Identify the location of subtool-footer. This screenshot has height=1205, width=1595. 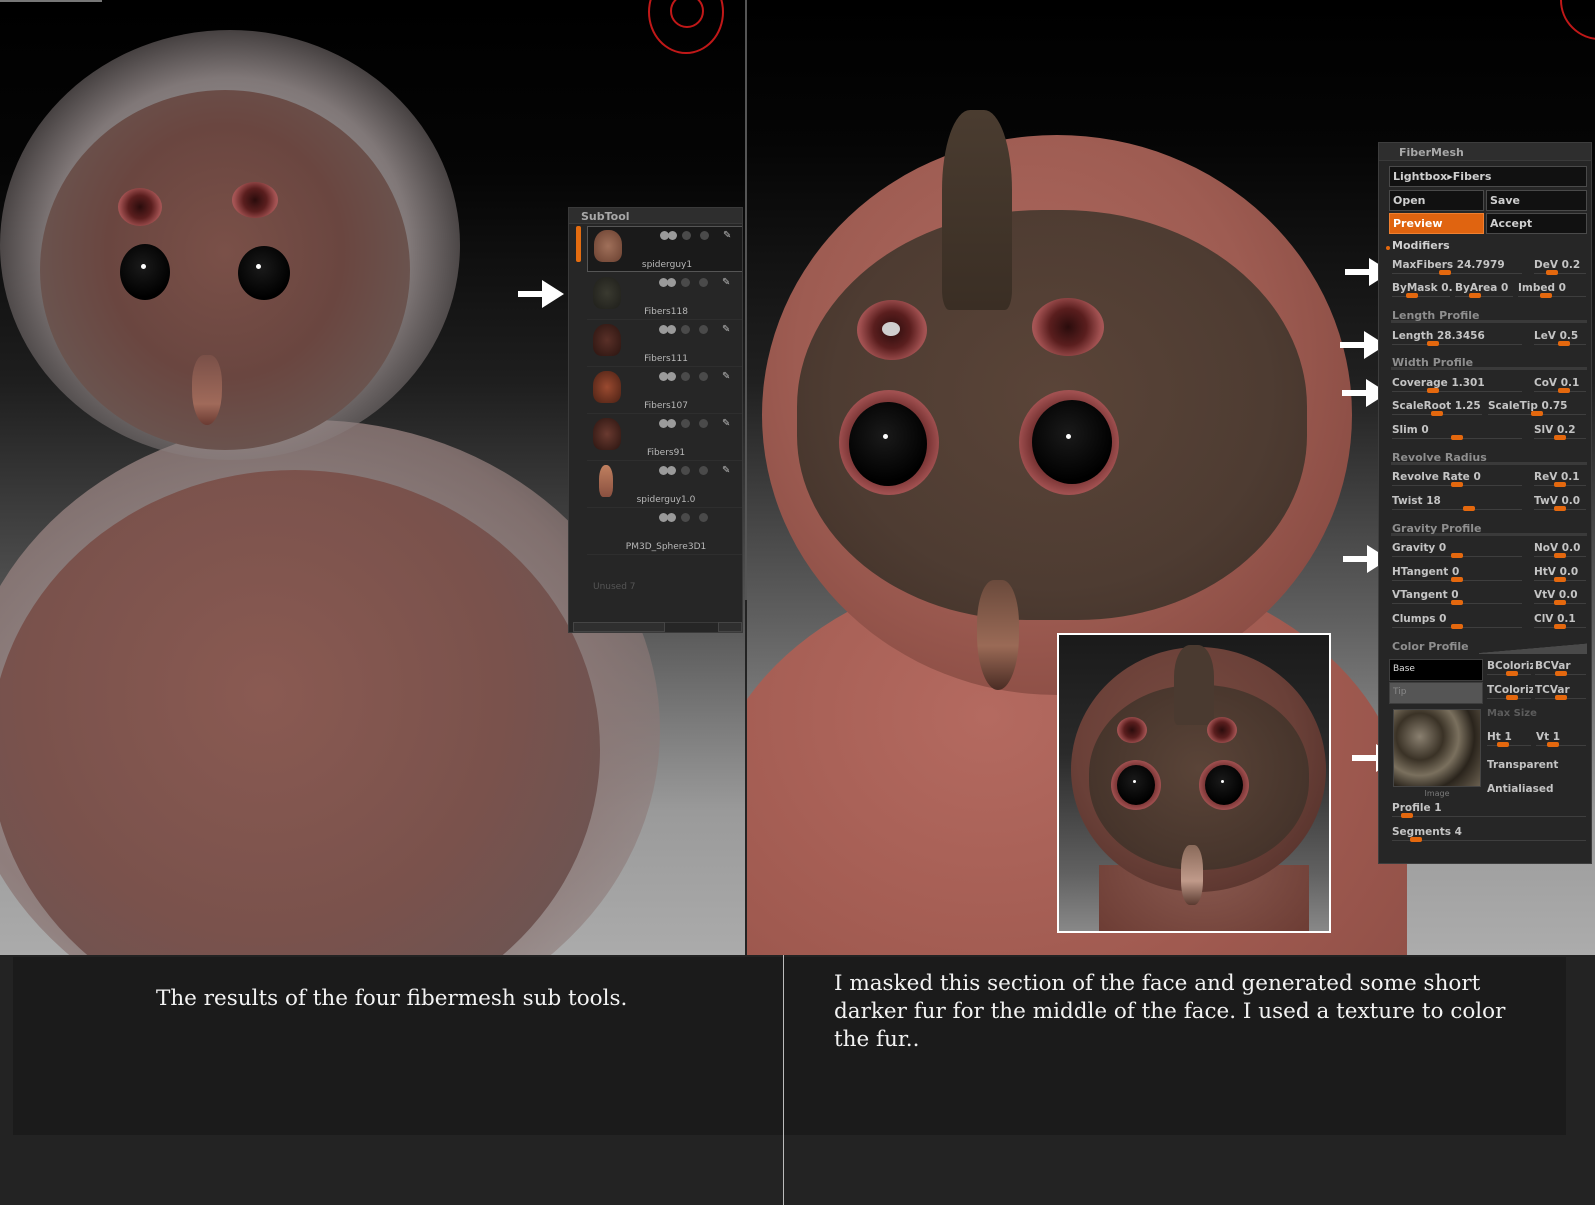
(657, 627).